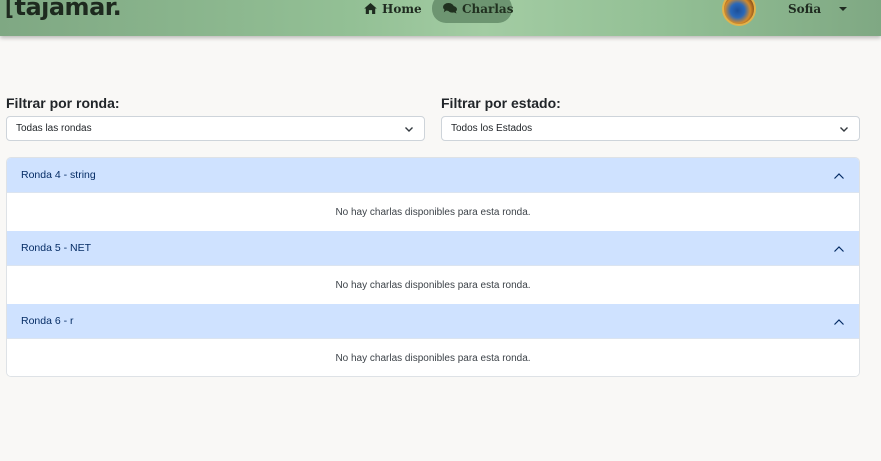 This screenshot has width=881, height=461. What do you see at coordinates (433, 321) in the screenshot?
I see `accordion-header-ronda-6: Ronda 6 - r` at bounding box center [433, 321].